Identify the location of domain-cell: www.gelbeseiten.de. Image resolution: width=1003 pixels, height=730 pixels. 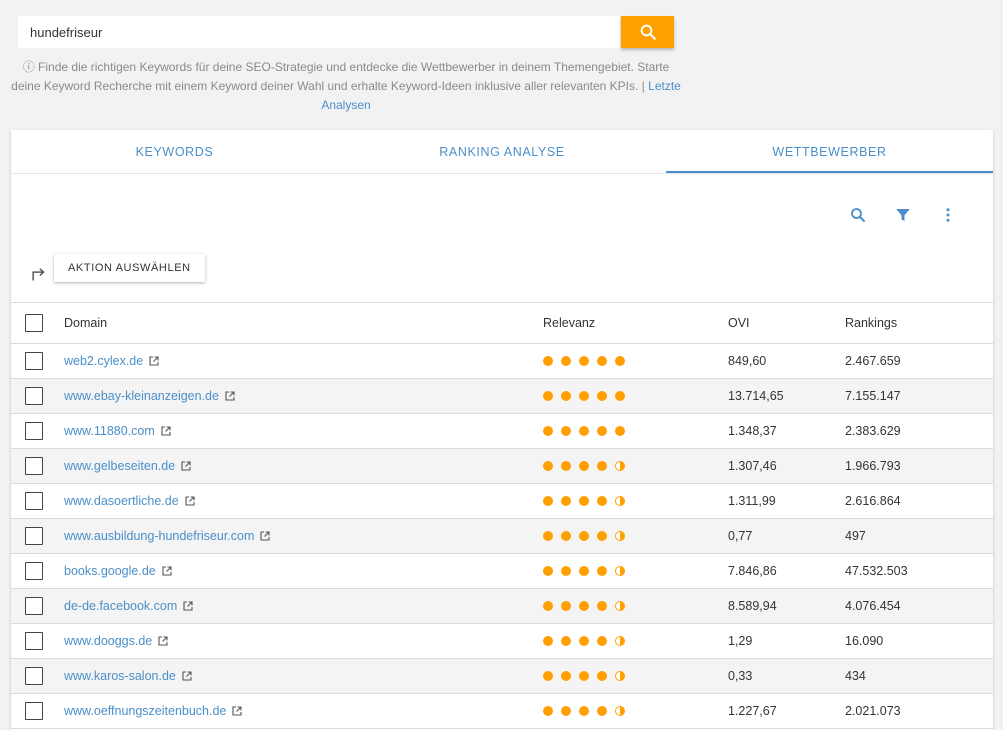
(128, 466).